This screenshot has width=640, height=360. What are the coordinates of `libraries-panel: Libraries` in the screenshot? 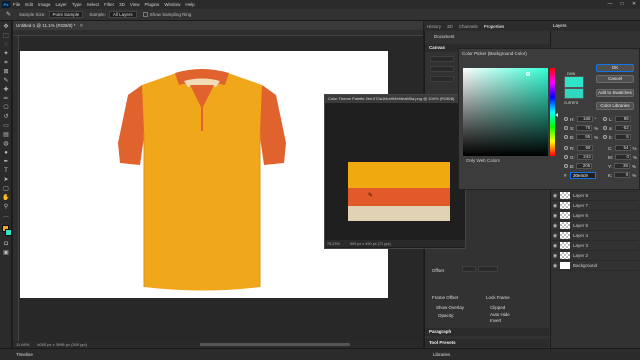 It's located at (535, 354).